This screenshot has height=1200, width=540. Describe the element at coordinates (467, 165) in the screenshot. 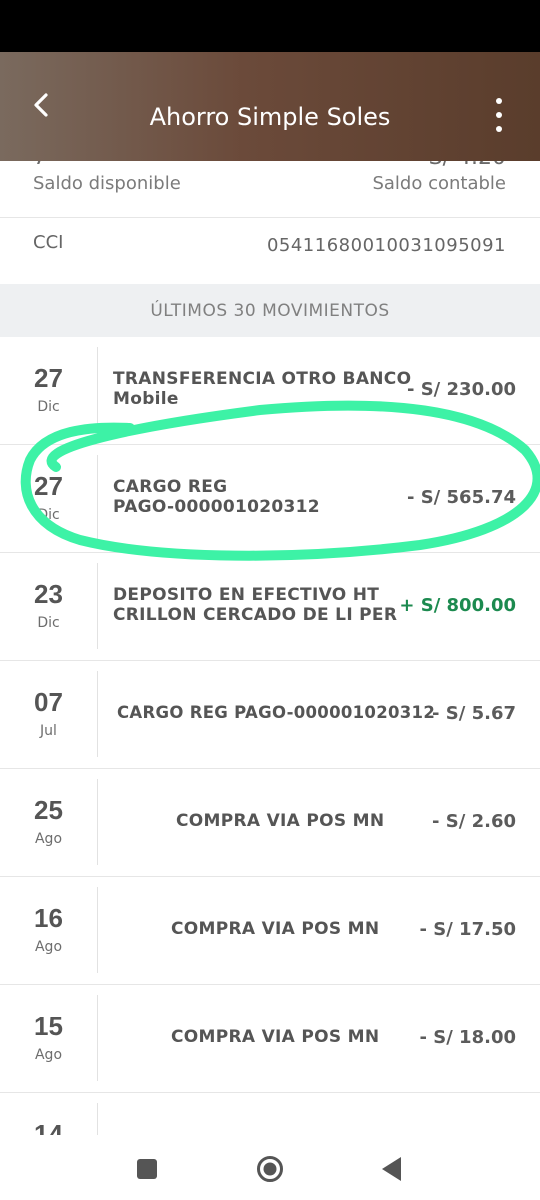

I see `accounting-balance-value: S/ 4.20` at that location.